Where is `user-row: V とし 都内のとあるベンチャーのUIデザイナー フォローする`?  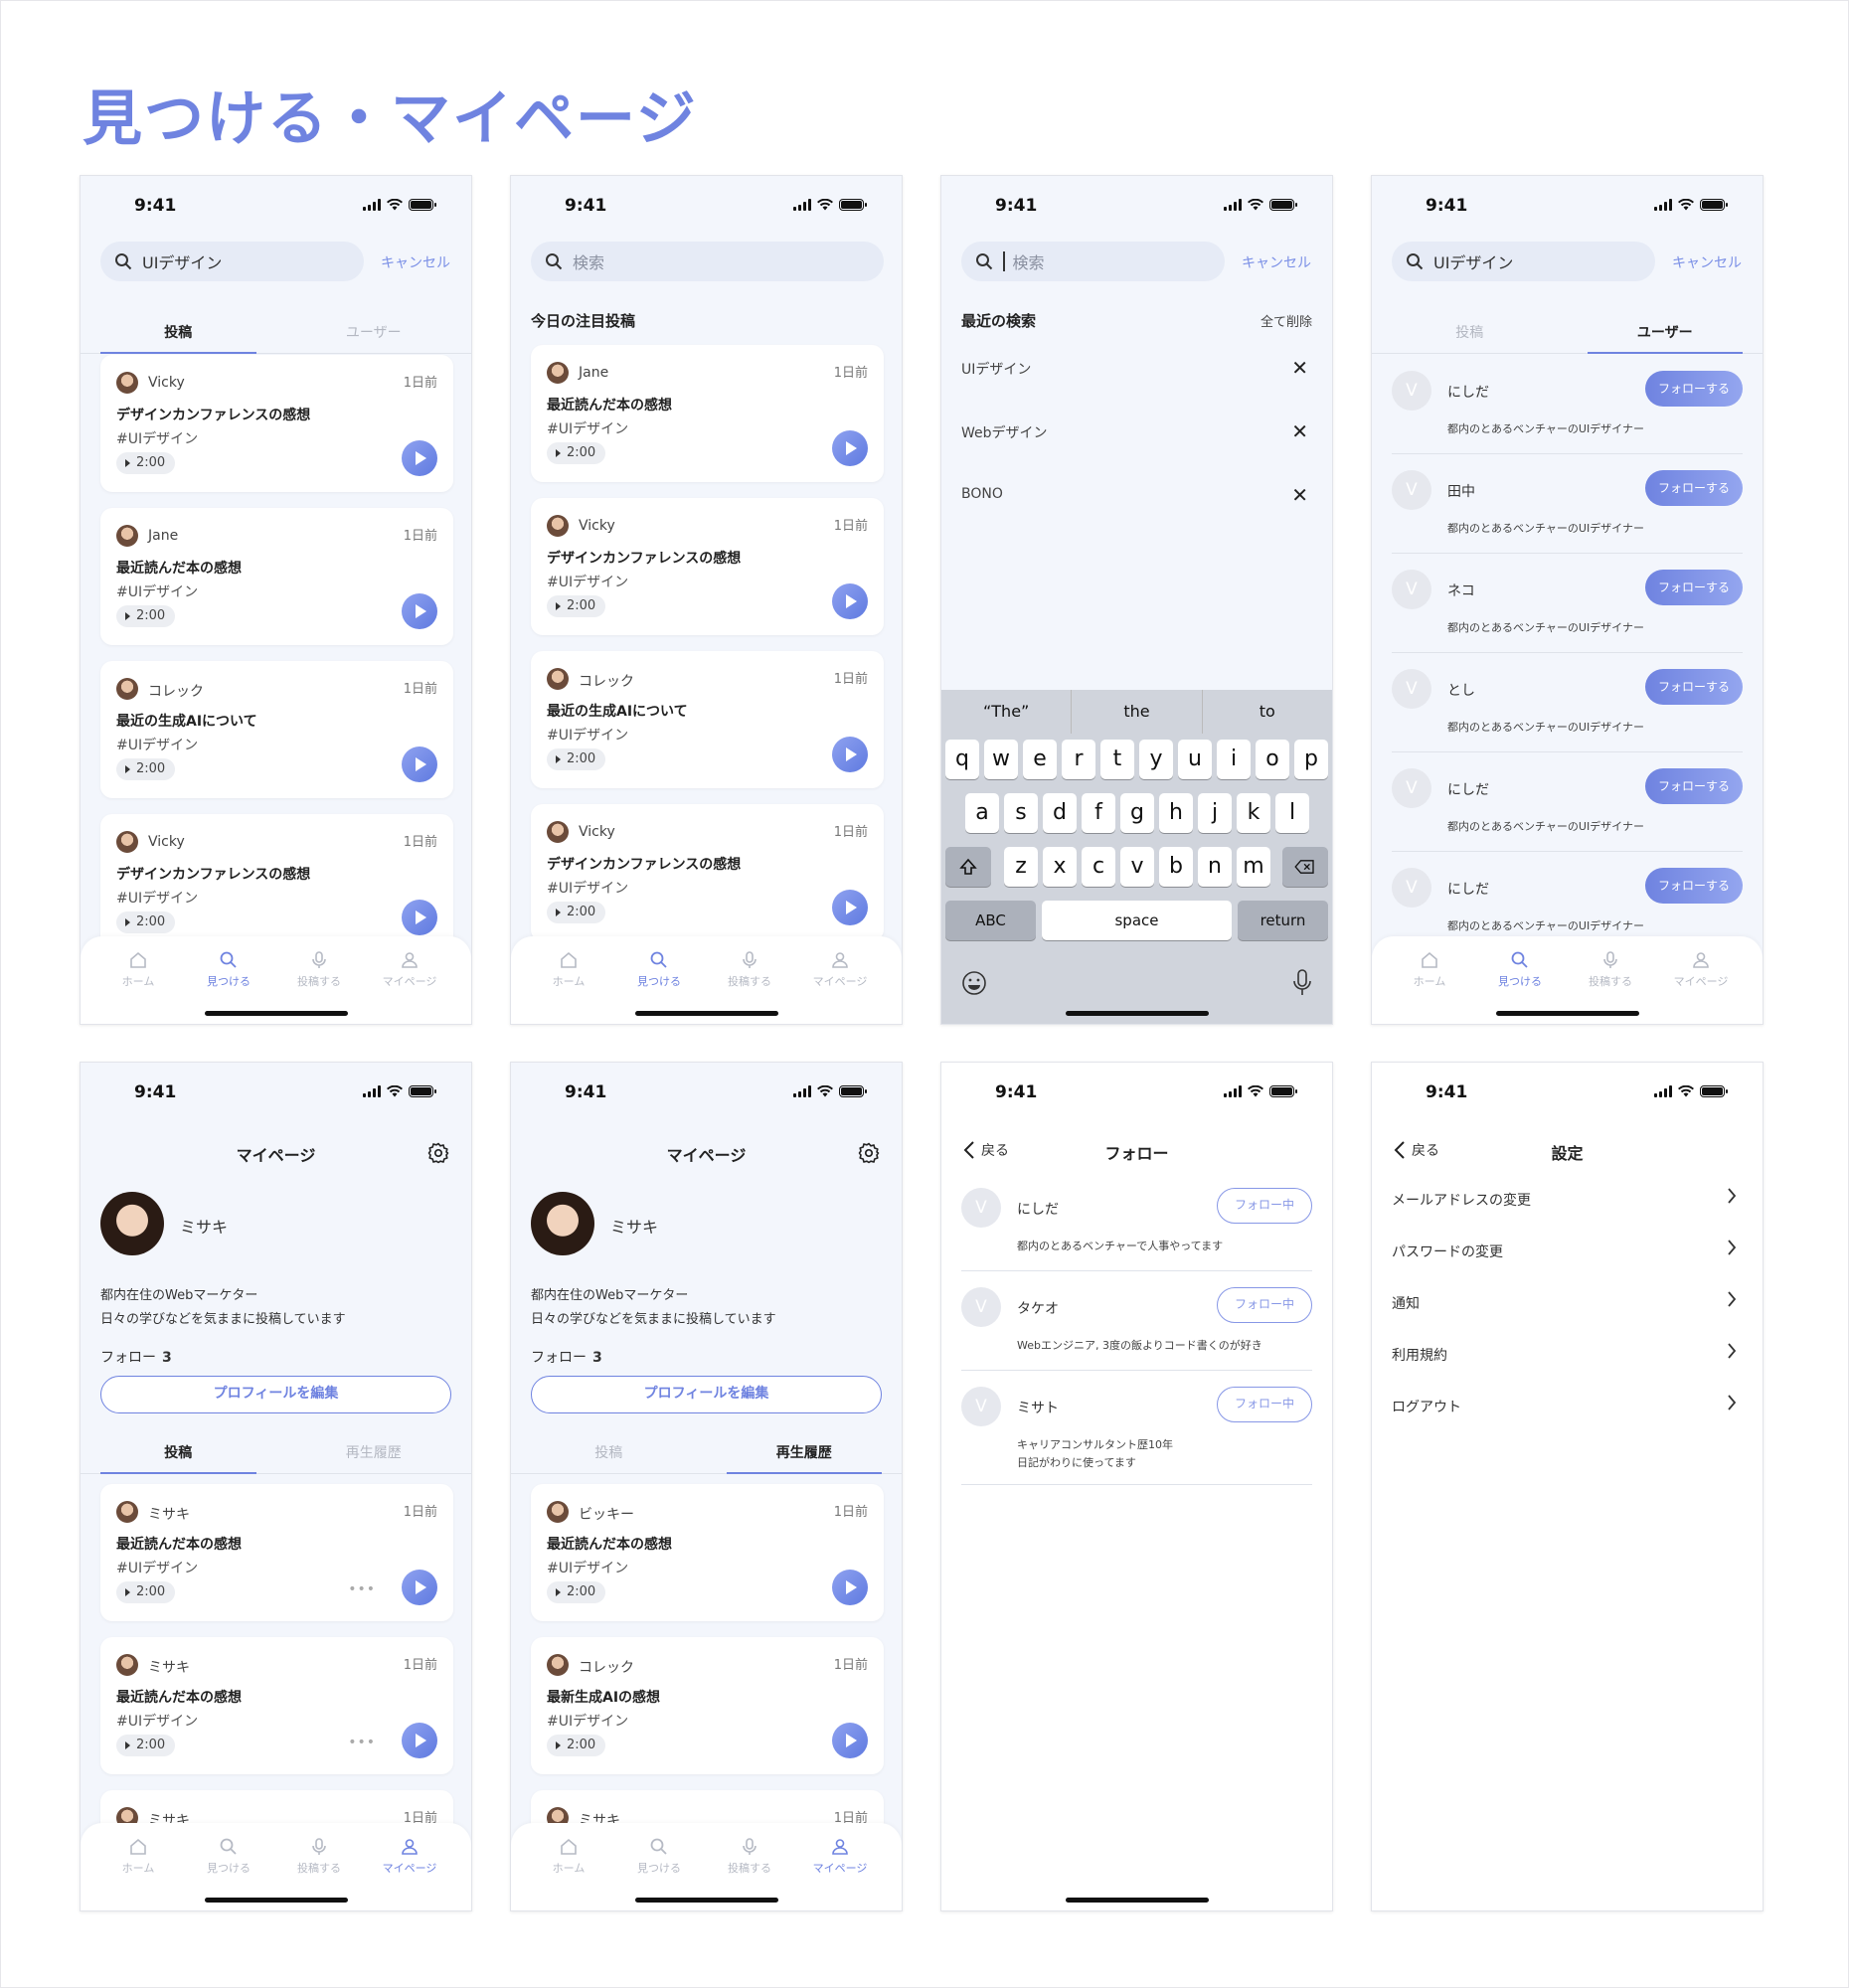
user-row: V とし 都内のとあるベンチャーのUIデザイナー フォローする is located at coordinates (1567, 702).